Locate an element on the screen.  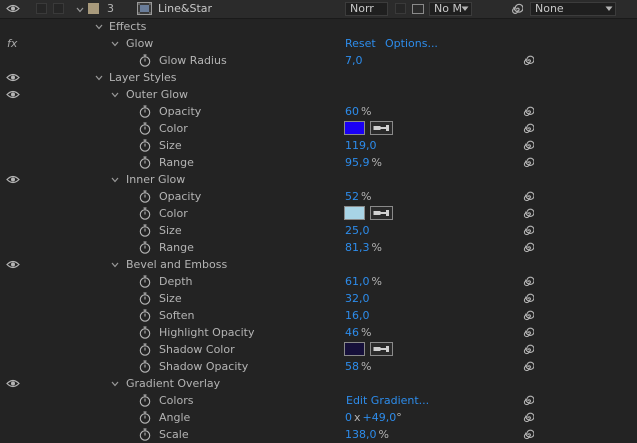
property-row-depth: Depth 61,0% is located at coordinates (318, 281).